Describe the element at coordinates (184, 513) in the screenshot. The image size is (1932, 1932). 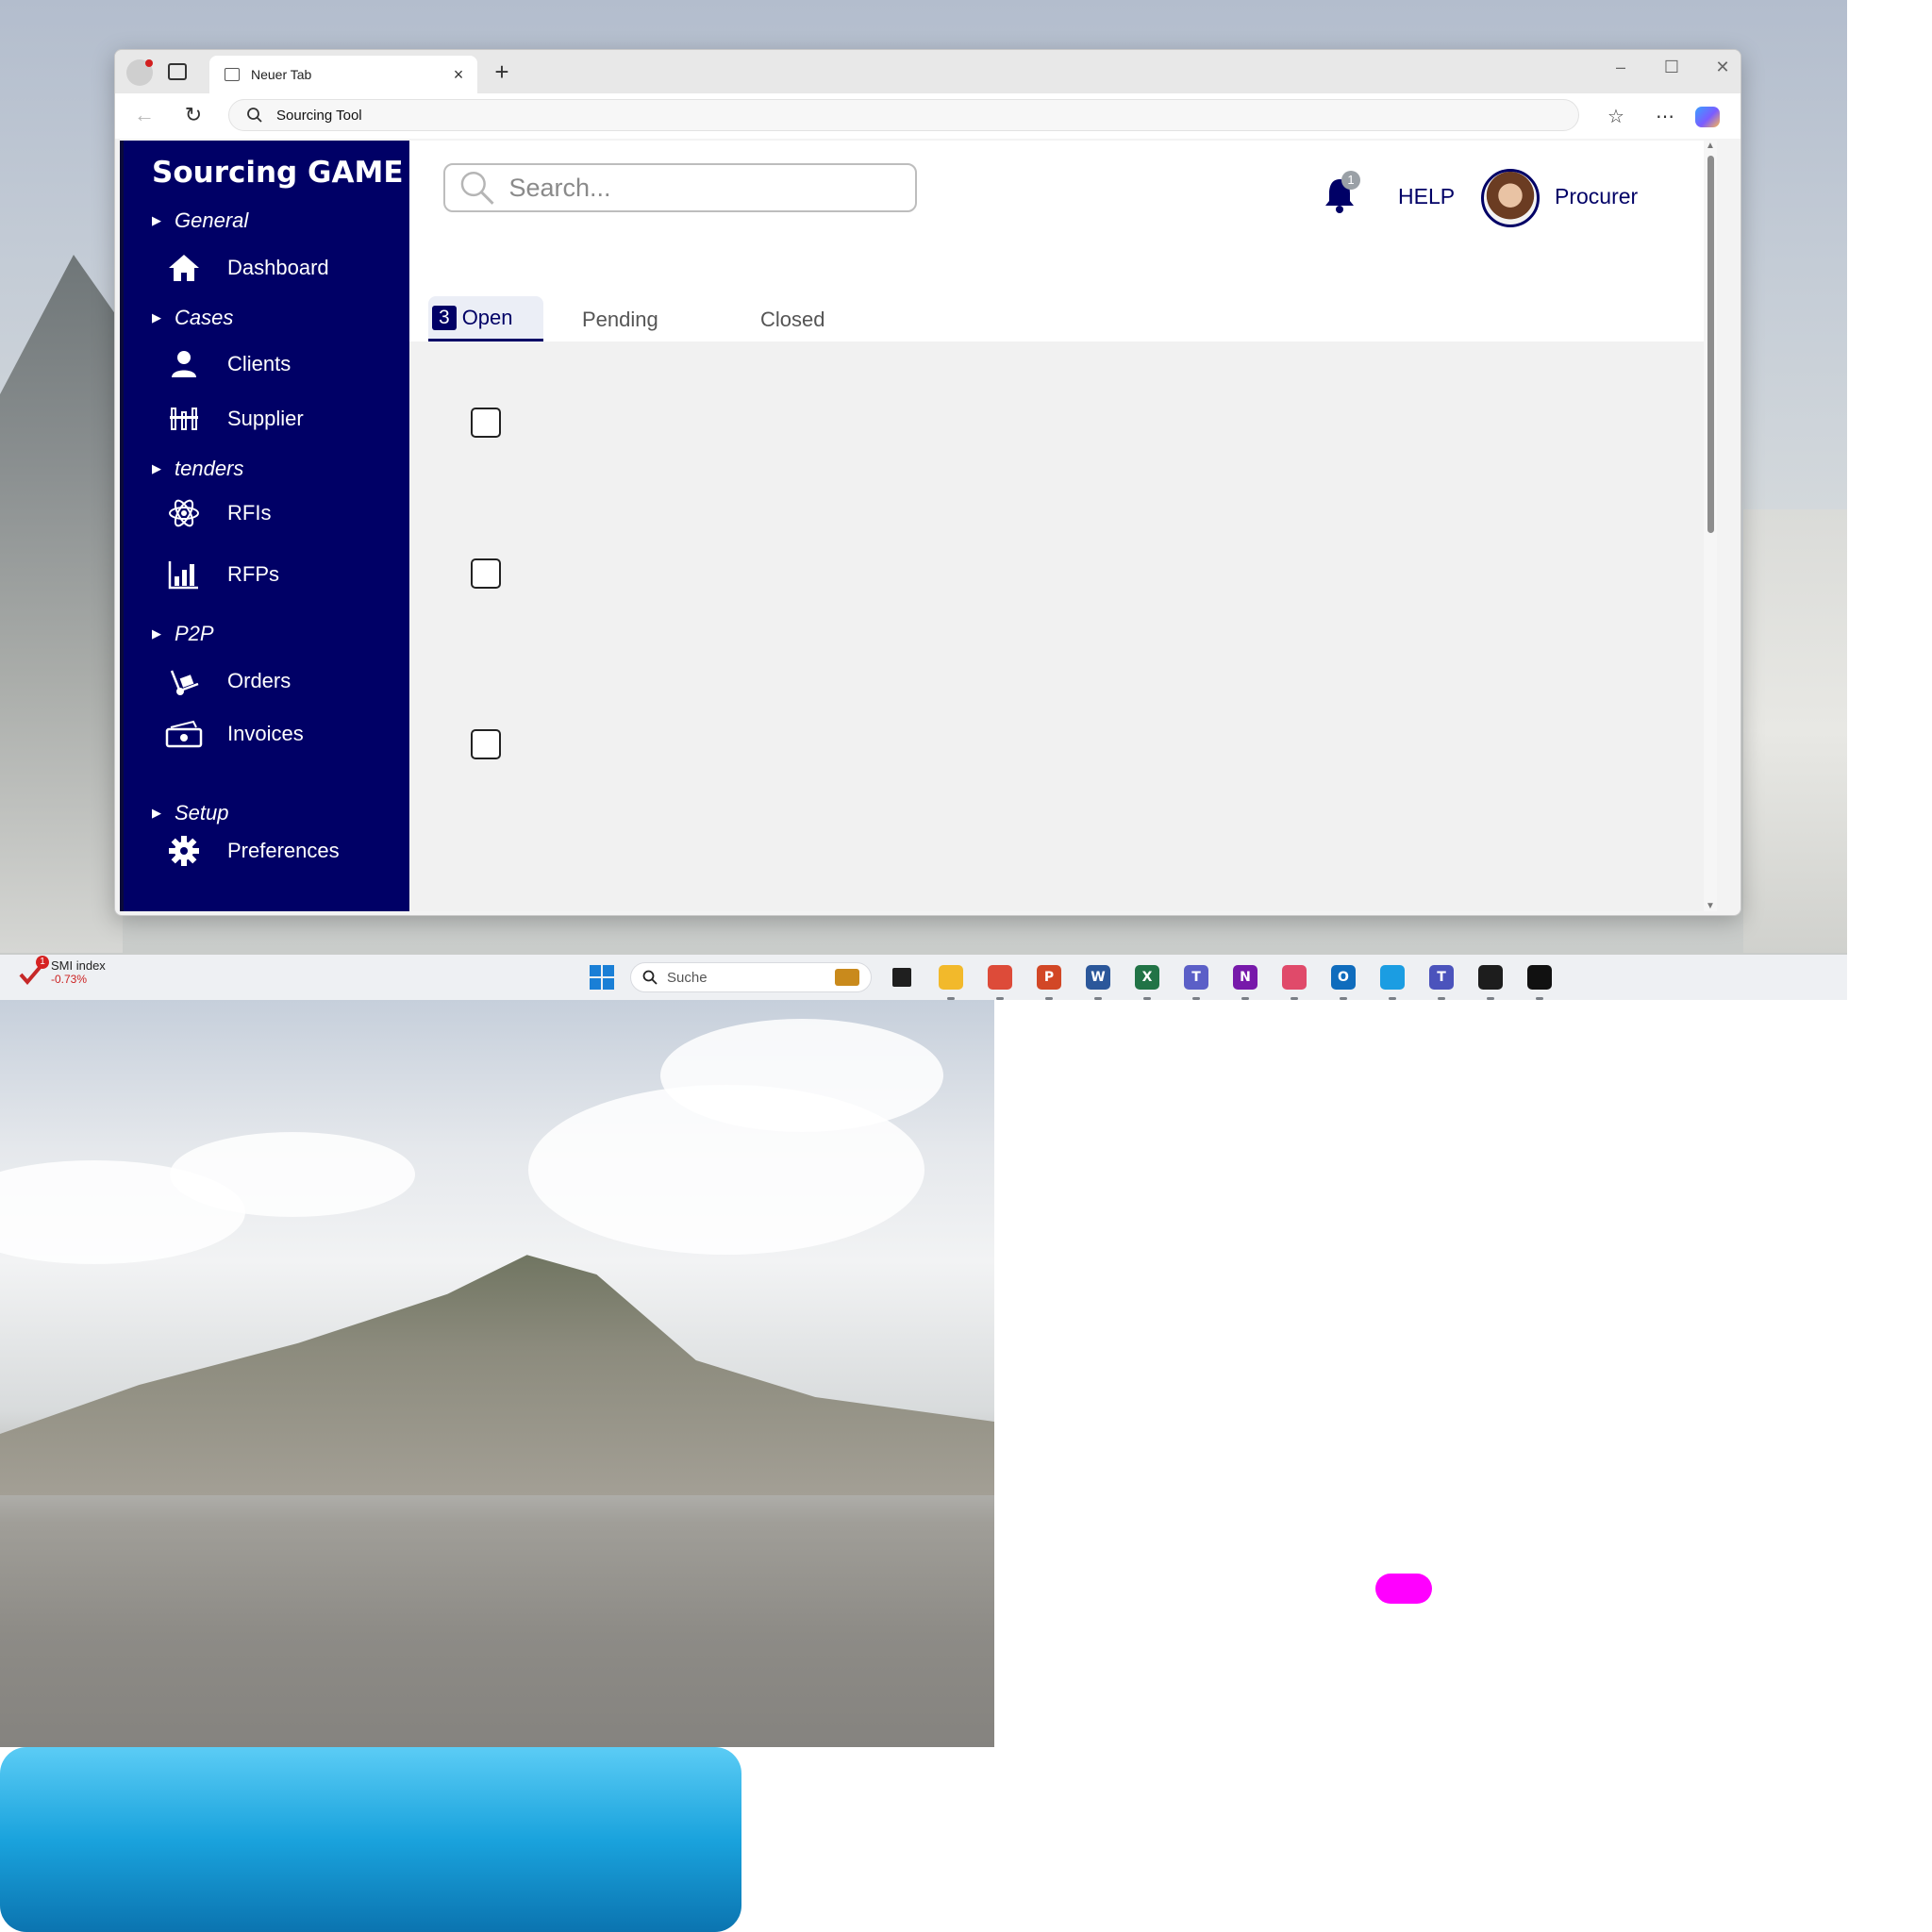
I see `atom-icon` at that location.